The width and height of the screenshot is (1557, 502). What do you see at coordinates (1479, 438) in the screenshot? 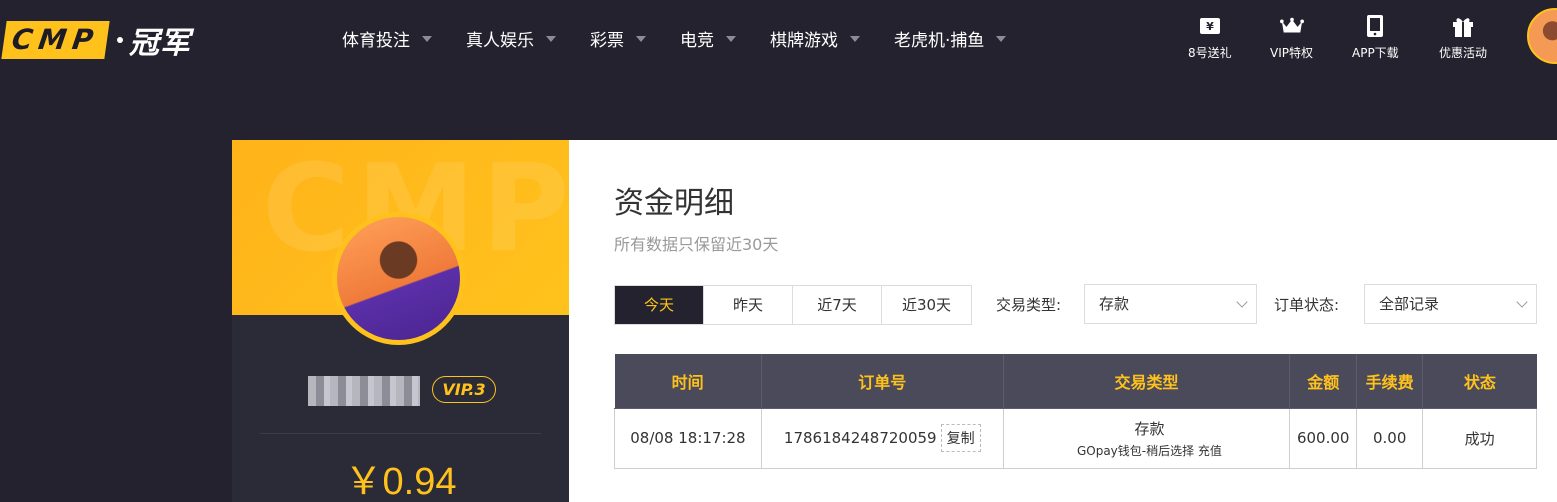
I see `status-badge: 成功` at bounding box center [1479, 438].